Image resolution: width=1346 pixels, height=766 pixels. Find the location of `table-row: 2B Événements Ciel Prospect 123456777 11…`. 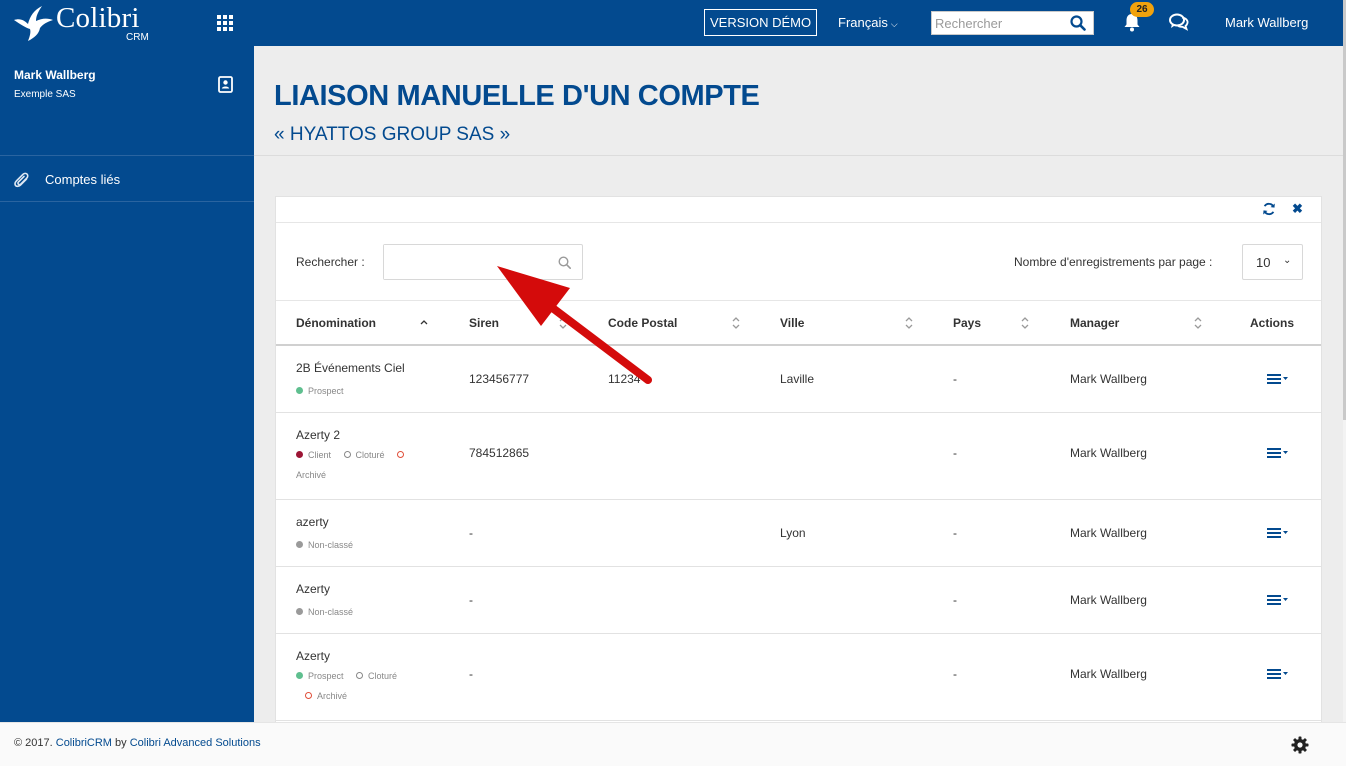

table-row: 2B Événements Ciel Prospect 123456777 11… is located at coordinates (798, 379).